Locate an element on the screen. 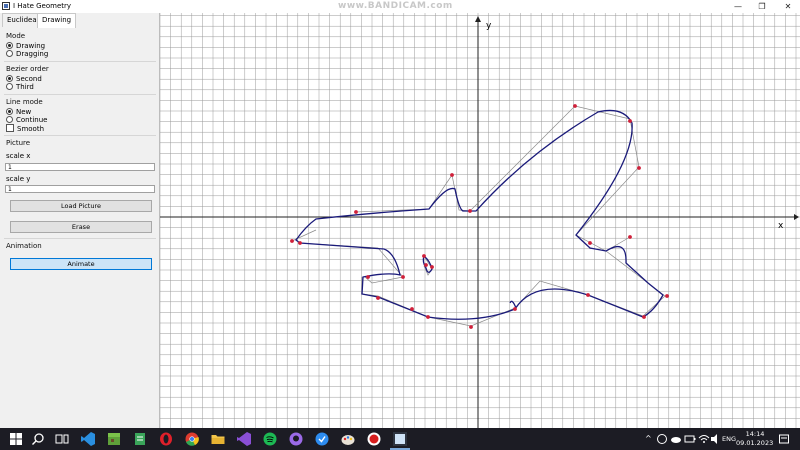 This screenshot has height=450, width=800. close-button: ✕ is located at coordinates (788, 6).